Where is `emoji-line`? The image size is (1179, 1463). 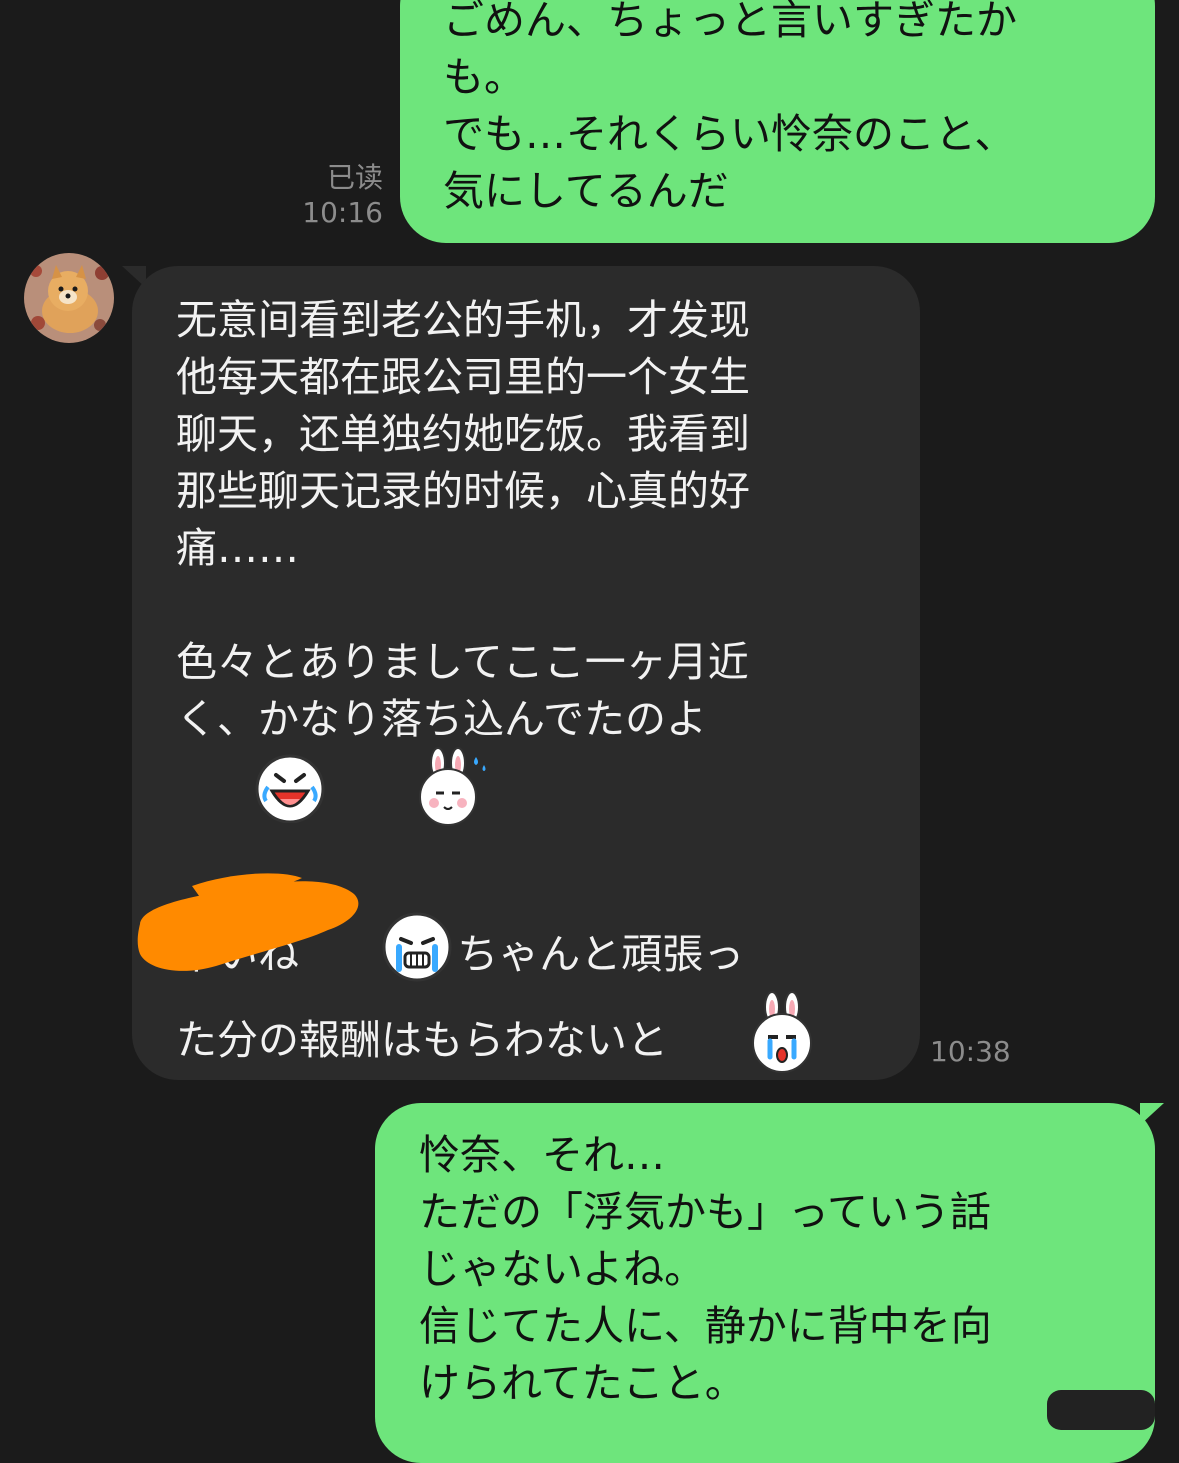
emoji-line is located at coordinates (528, 790).